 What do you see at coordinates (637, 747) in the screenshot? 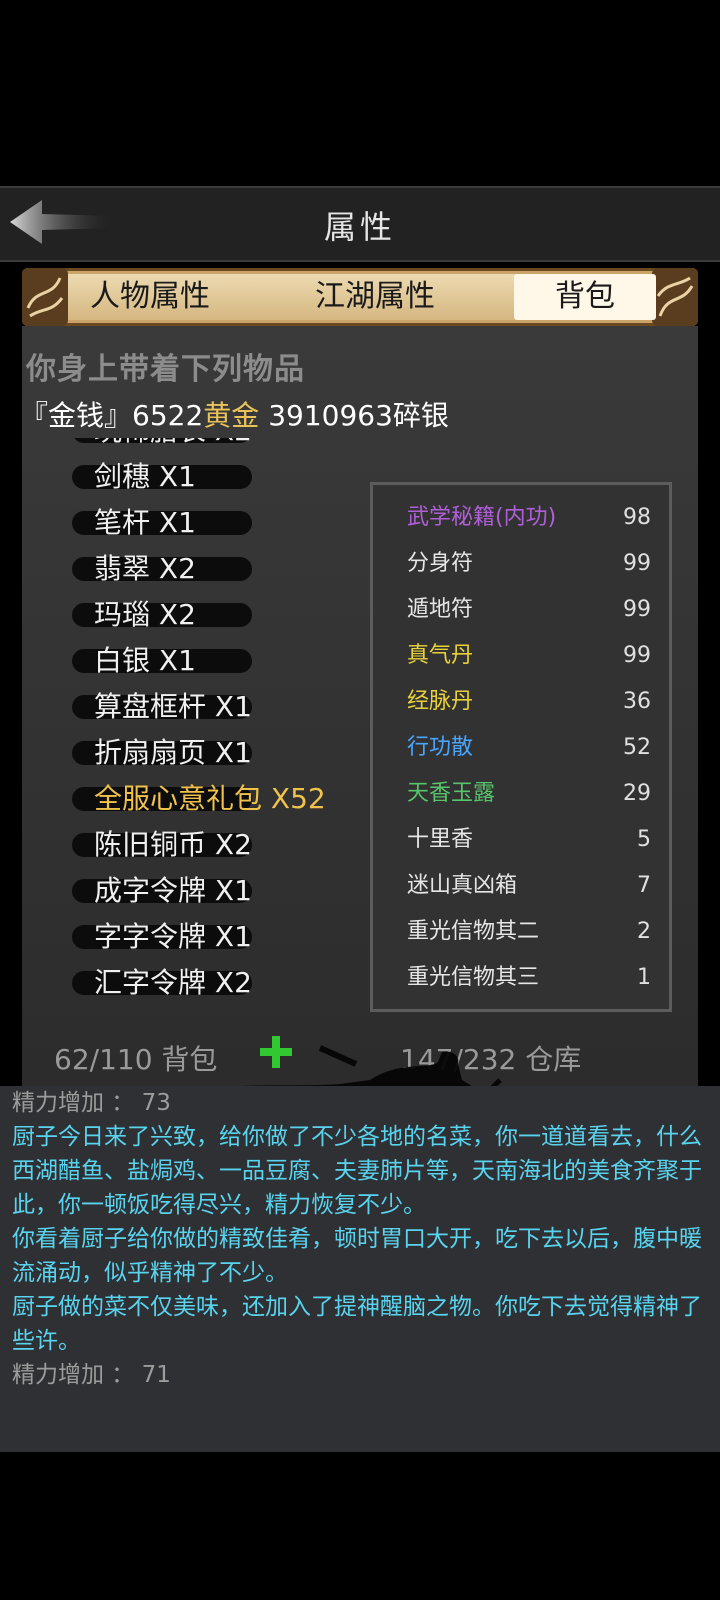
I see `consumable-qty: 52` at bounding box center [637, 747].